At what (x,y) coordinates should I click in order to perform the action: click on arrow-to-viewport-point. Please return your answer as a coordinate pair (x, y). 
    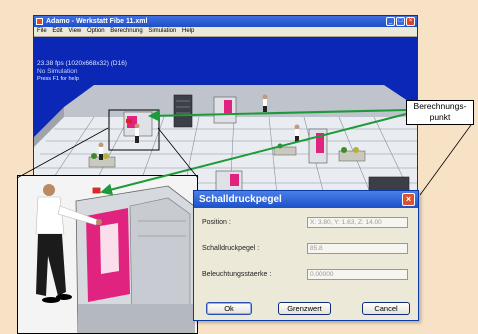
    Looking at the image, I should click on (277, 115).